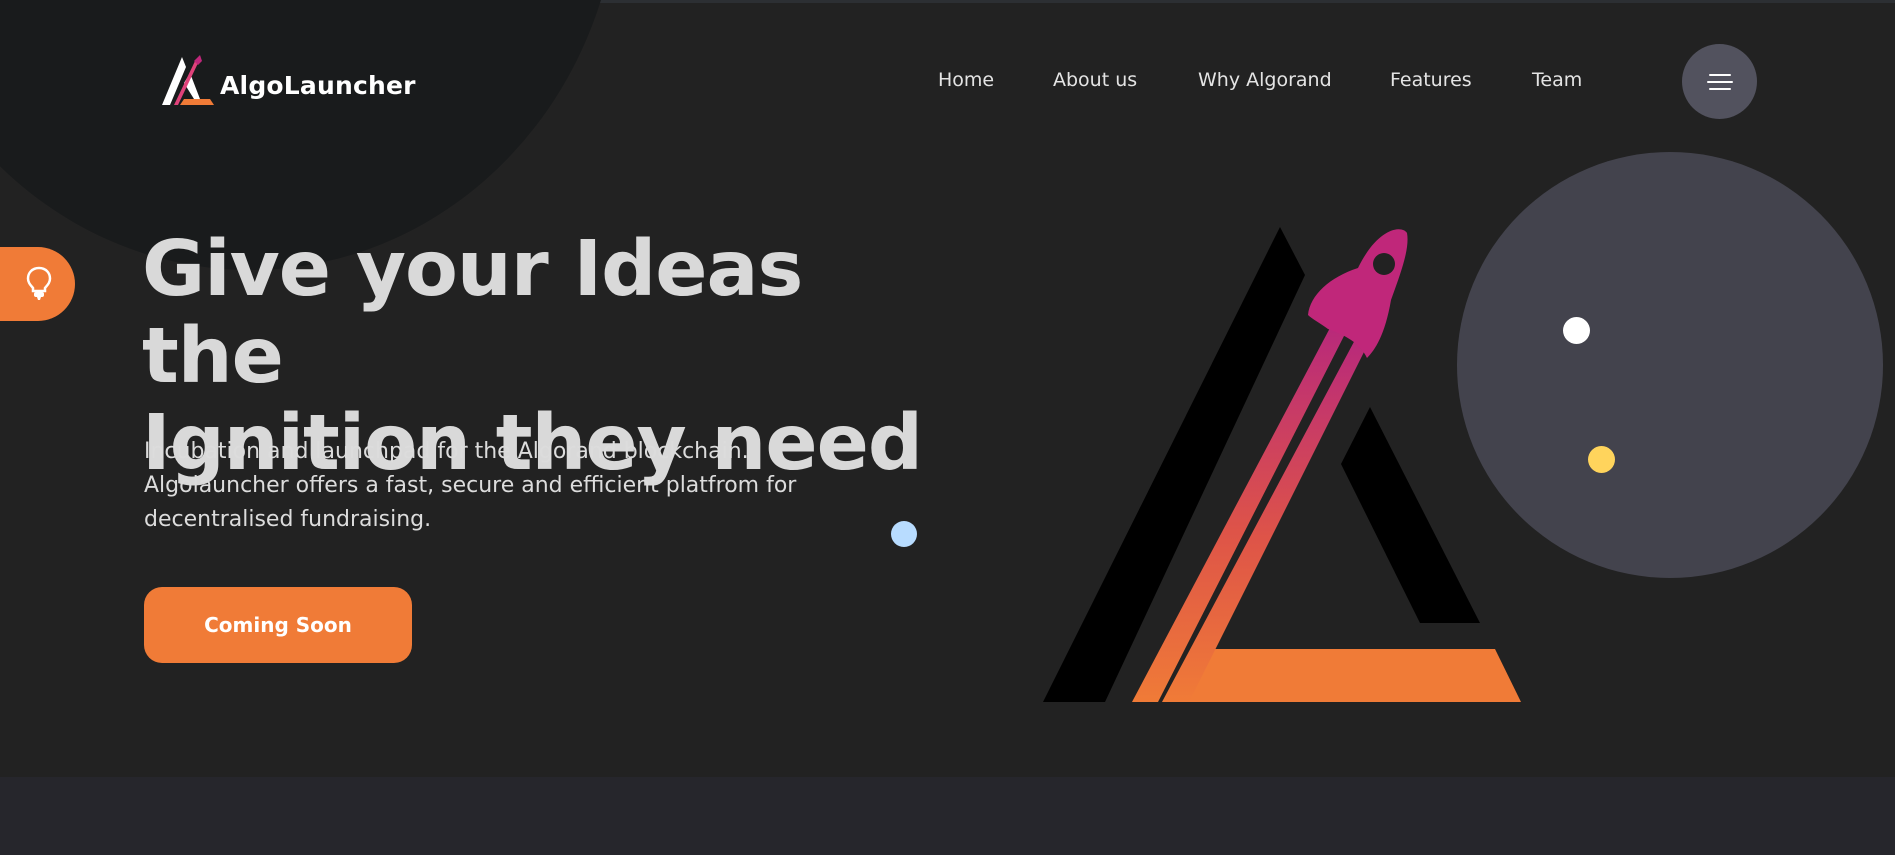 The width and height of the screenshot is (1895, 855). I want to click on hamburger-menu-icon, so click(1719, 81).